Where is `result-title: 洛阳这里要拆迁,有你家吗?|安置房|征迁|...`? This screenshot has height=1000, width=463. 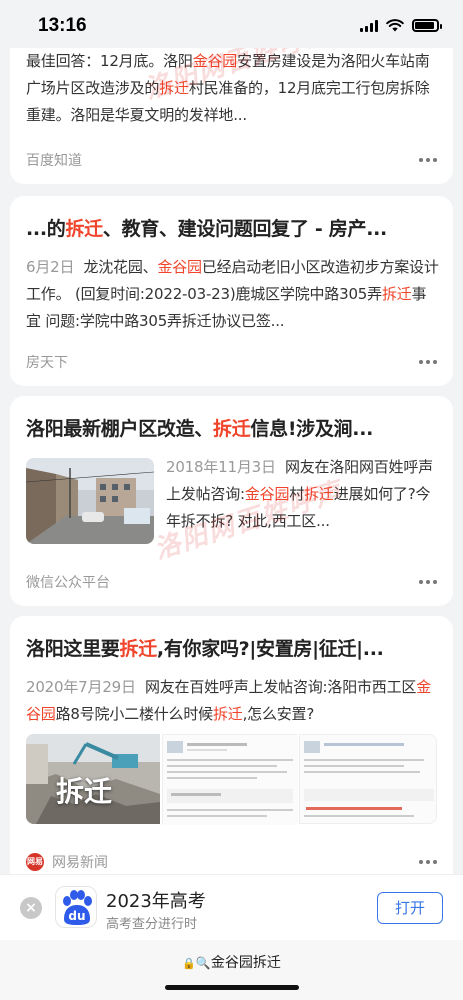
result-title: 洛阳这里要拆迁,有你家吗?|安置房|征迁|... is located at coordinates (232, 649).